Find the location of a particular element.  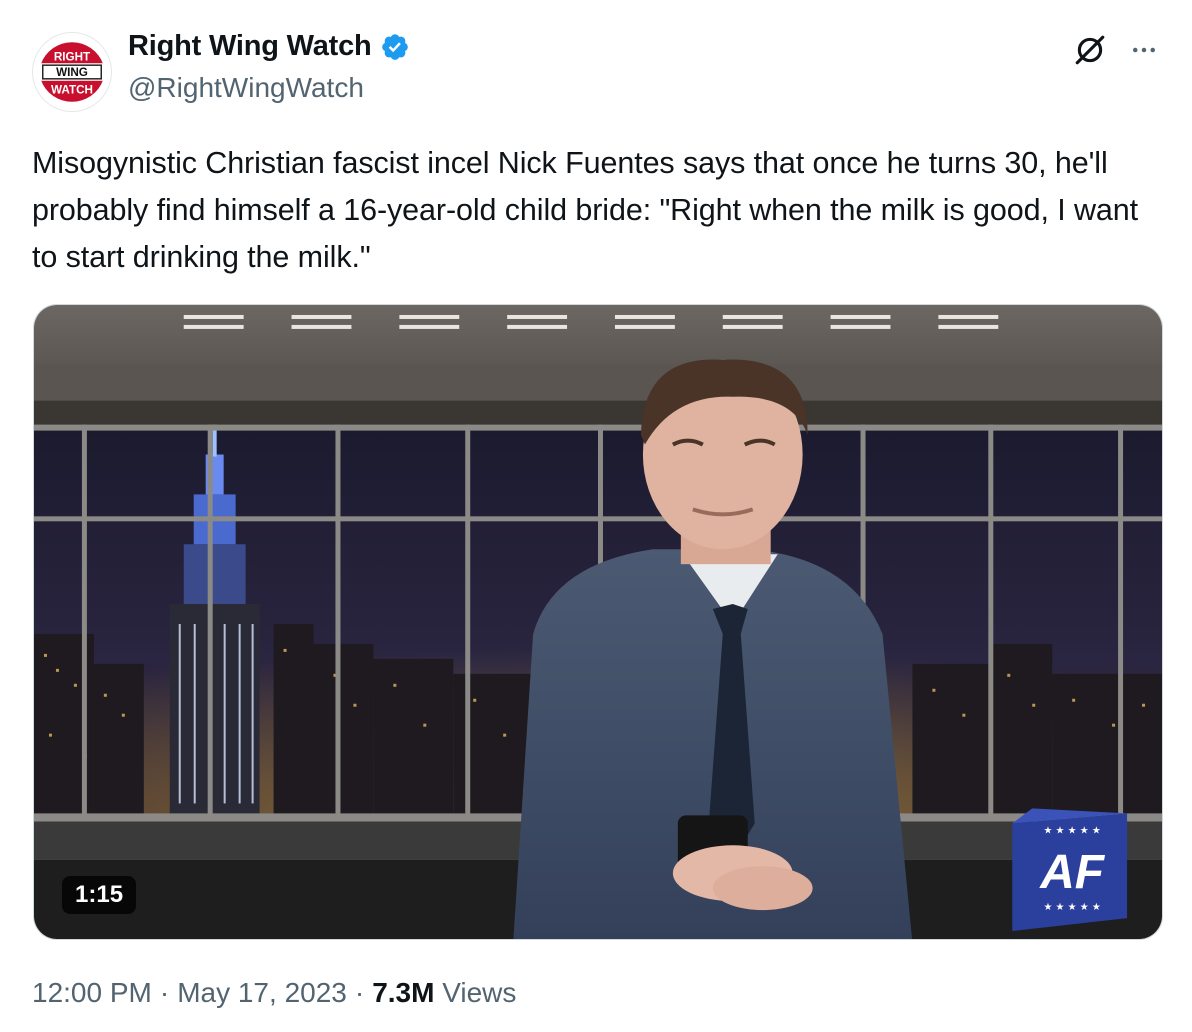

svg-text: RIGHT is located at coordinates (72, 56).